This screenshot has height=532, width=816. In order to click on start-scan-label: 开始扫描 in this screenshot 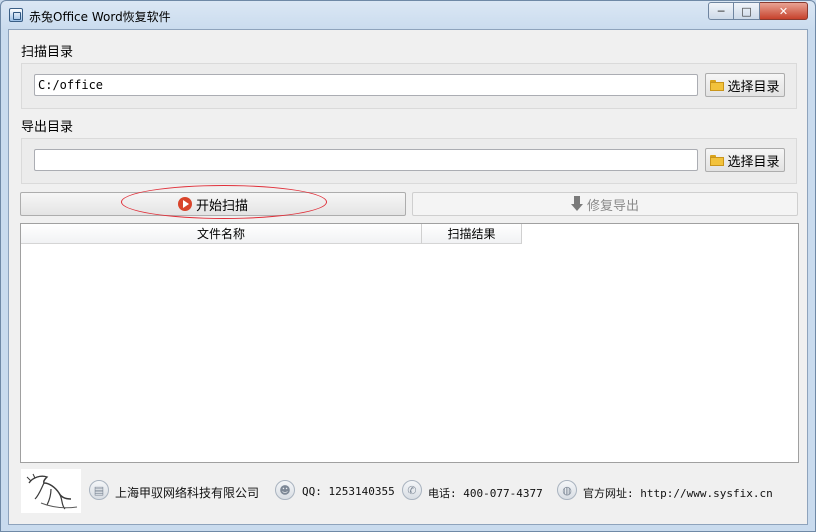, I will do `click(221, 206)`.